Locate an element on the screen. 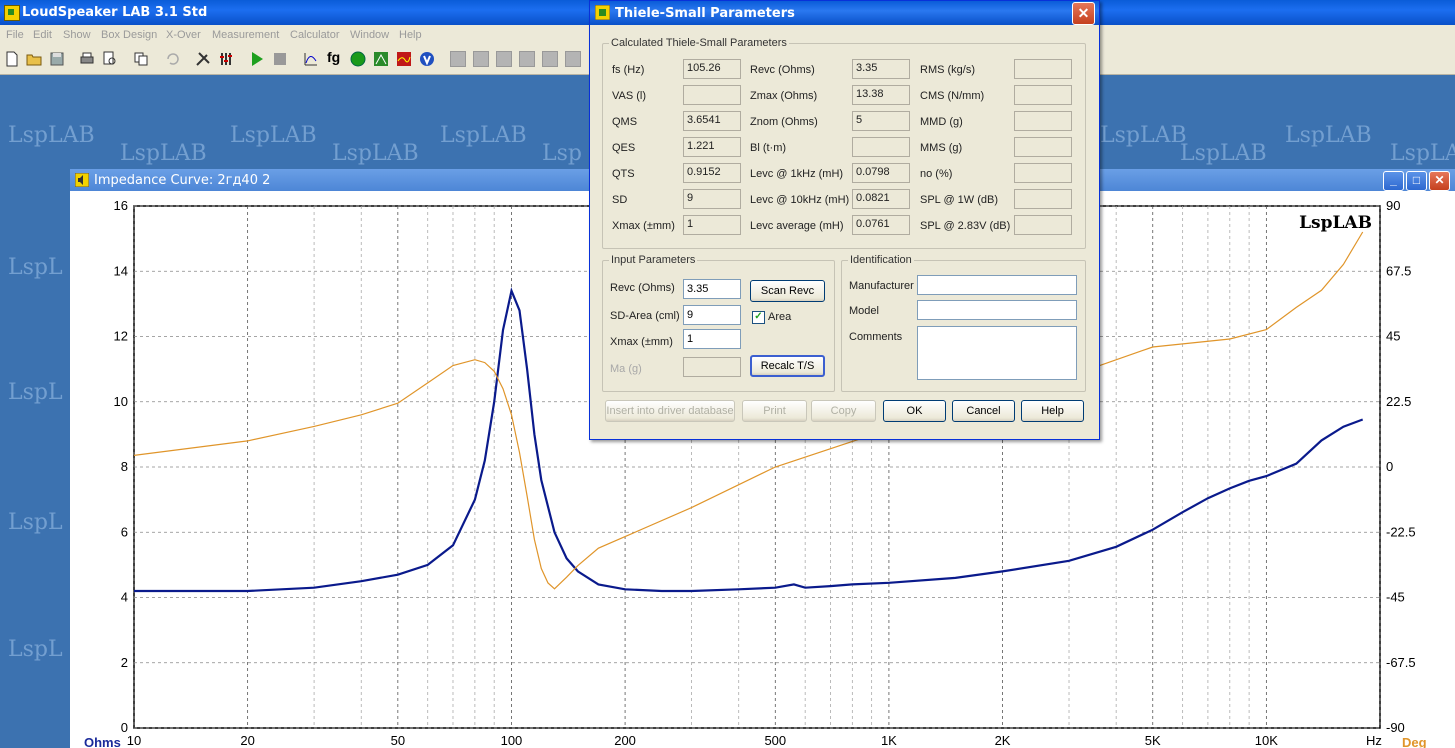 The height and width of the screenshot is (748, 1455). green-circle-icon is located at coordinates (358, 59).